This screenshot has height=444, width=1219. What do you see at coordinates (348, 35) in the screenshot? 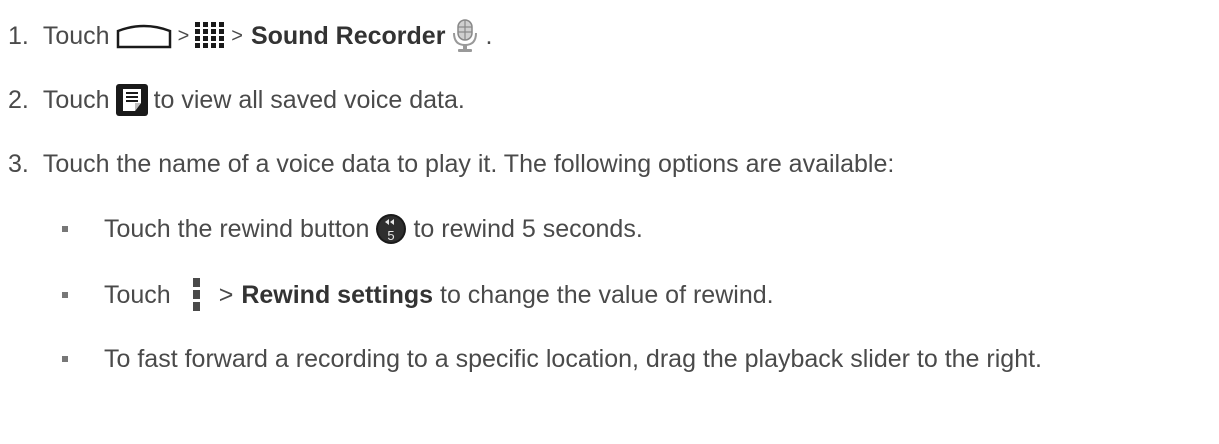
I see `app-name: Sound Recorder` at bounding box center [348, 35].